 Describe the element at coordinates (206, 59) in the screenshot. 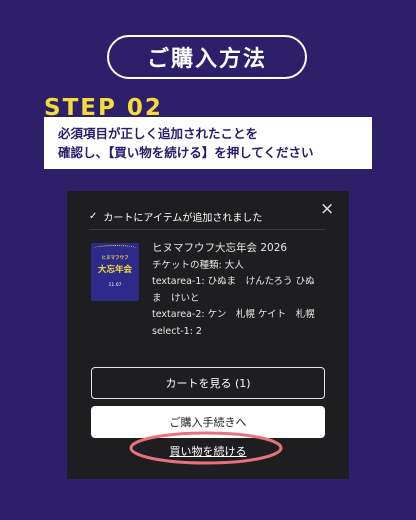

I see `page-title-text: ご購入方法` at that location.